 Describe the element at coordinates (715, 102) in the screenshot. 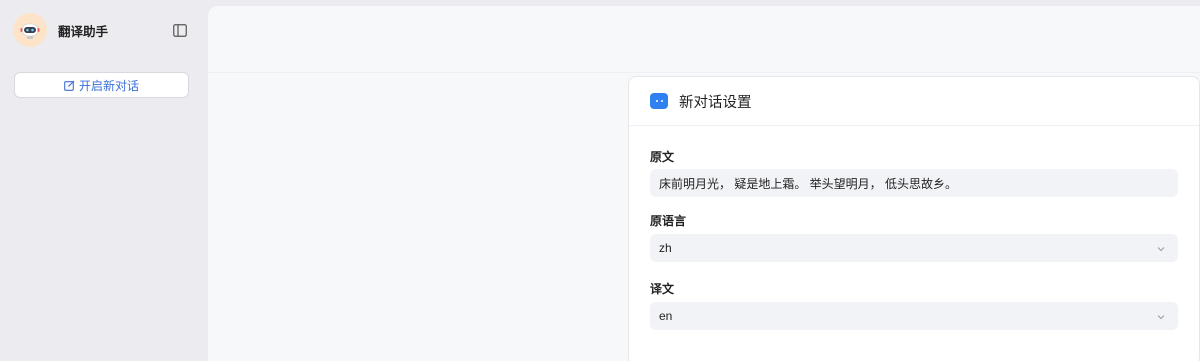

I see `panel-title: 新对话设置` at that location.